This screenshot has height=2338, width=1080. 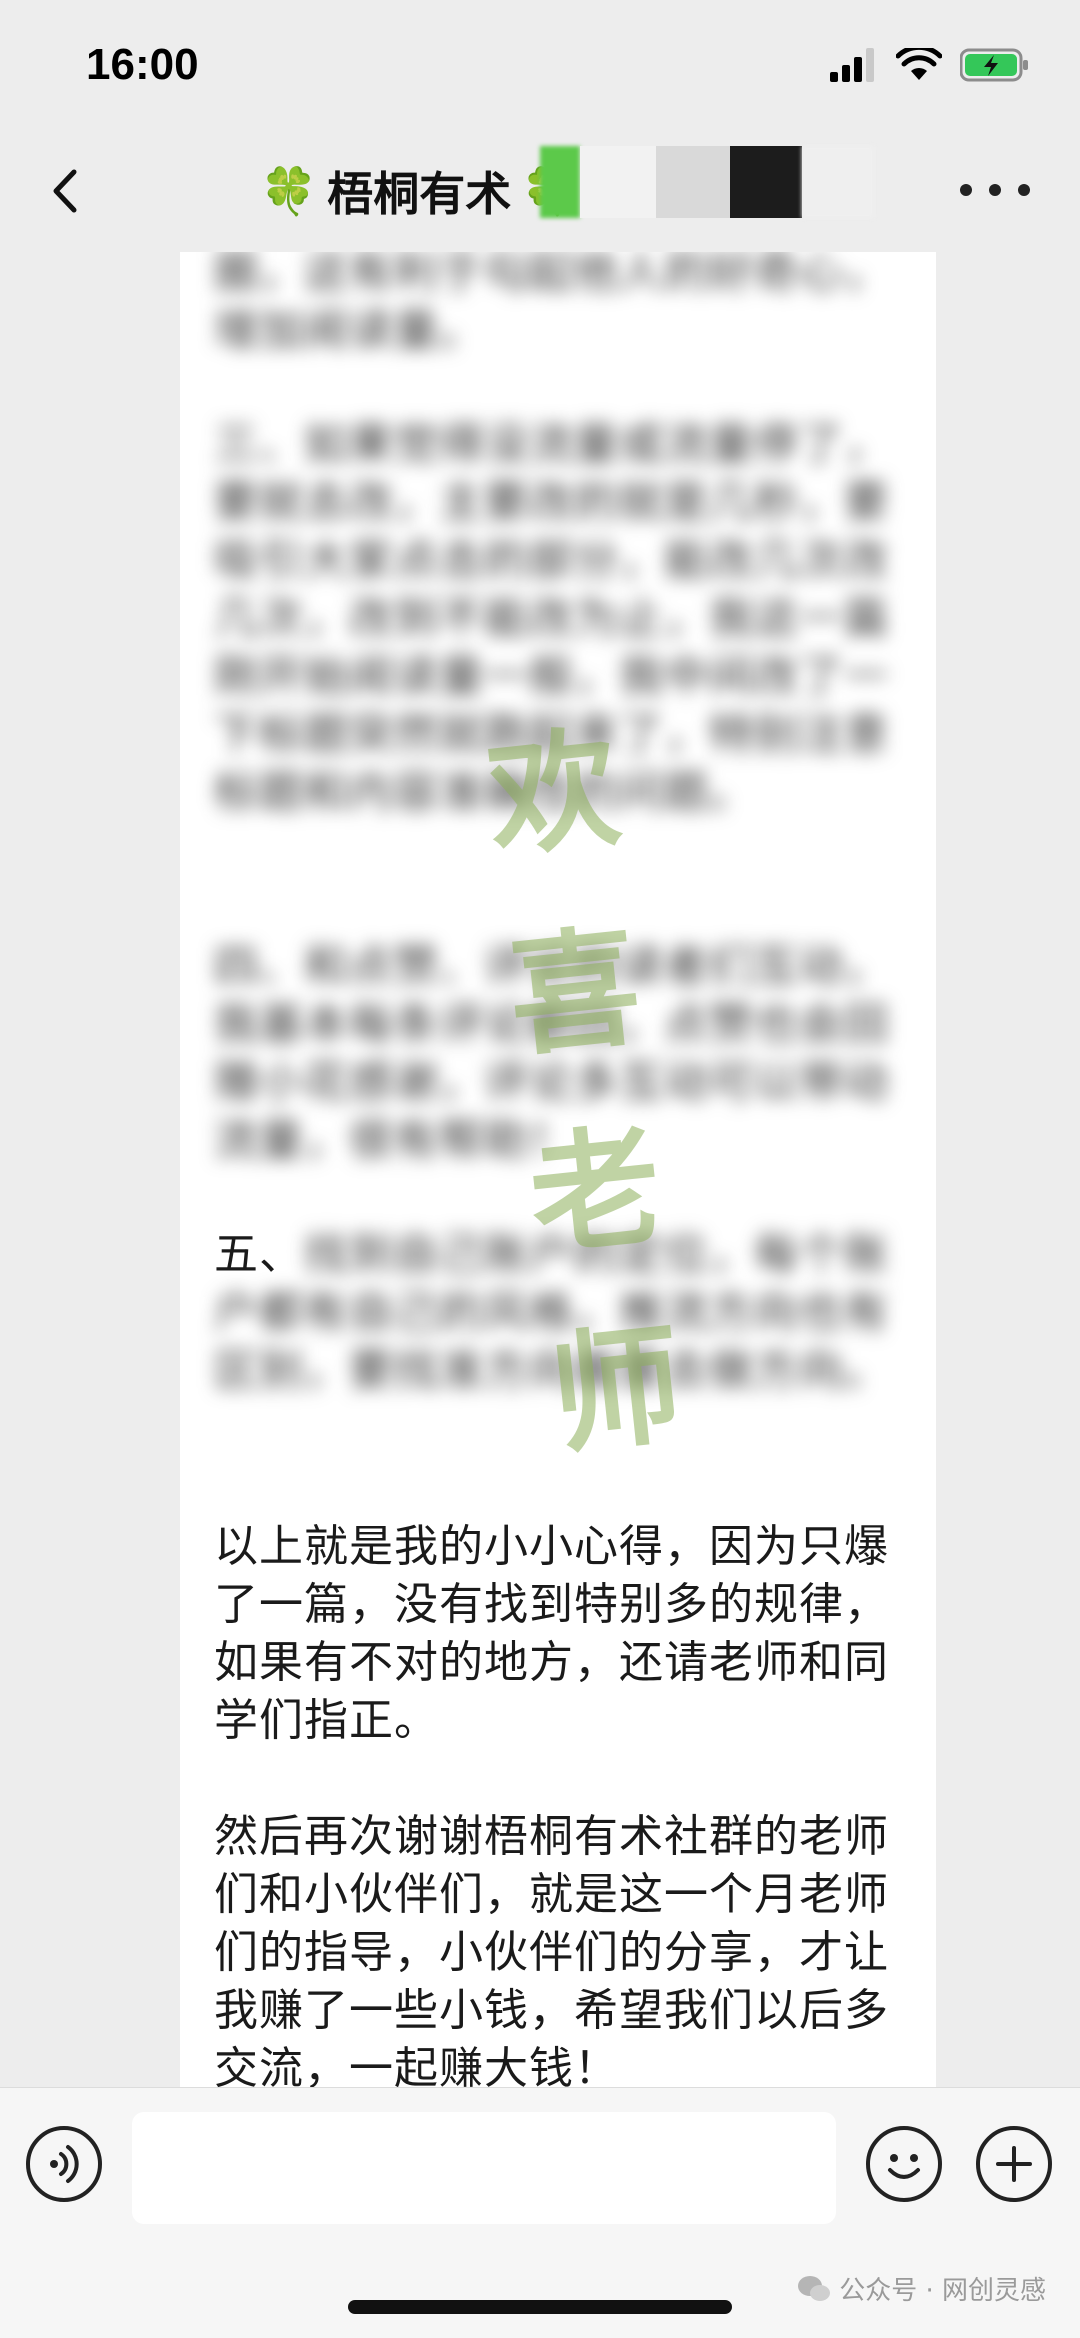 I want to click on watermark-char: 喜, so click(x=574, y=992).